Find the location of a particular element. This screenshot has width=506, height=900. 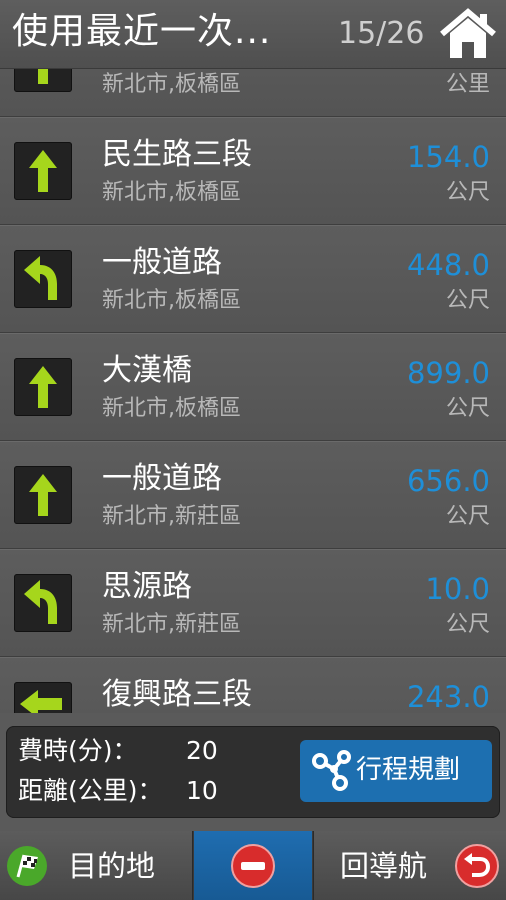

step-distance: 154.0 is located at coordinates (448, 157).